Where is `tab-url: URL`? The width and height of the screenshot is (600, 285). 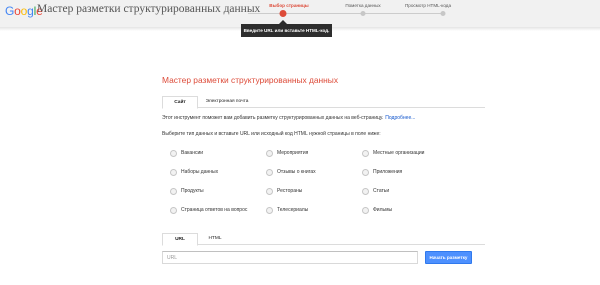
tab-url: URL is located at coordinates (180, 239).